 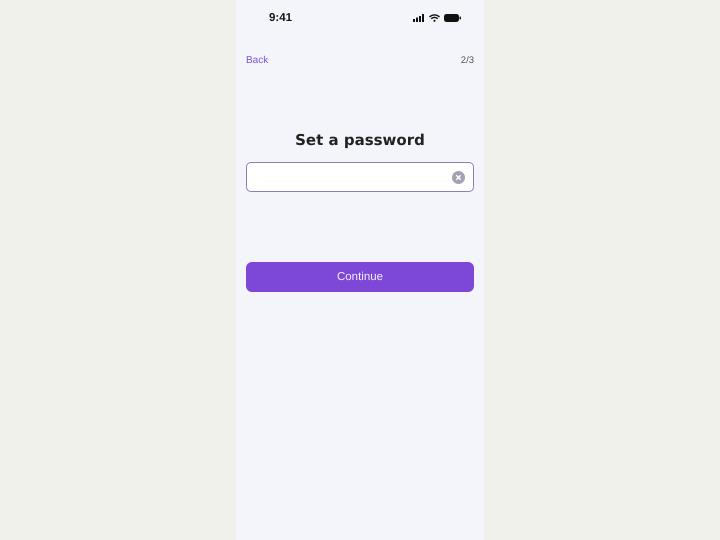 What do you see at coordinates (419, 18) in the screenshot?
I see `signal-icon` at bounding box center [419, 18].